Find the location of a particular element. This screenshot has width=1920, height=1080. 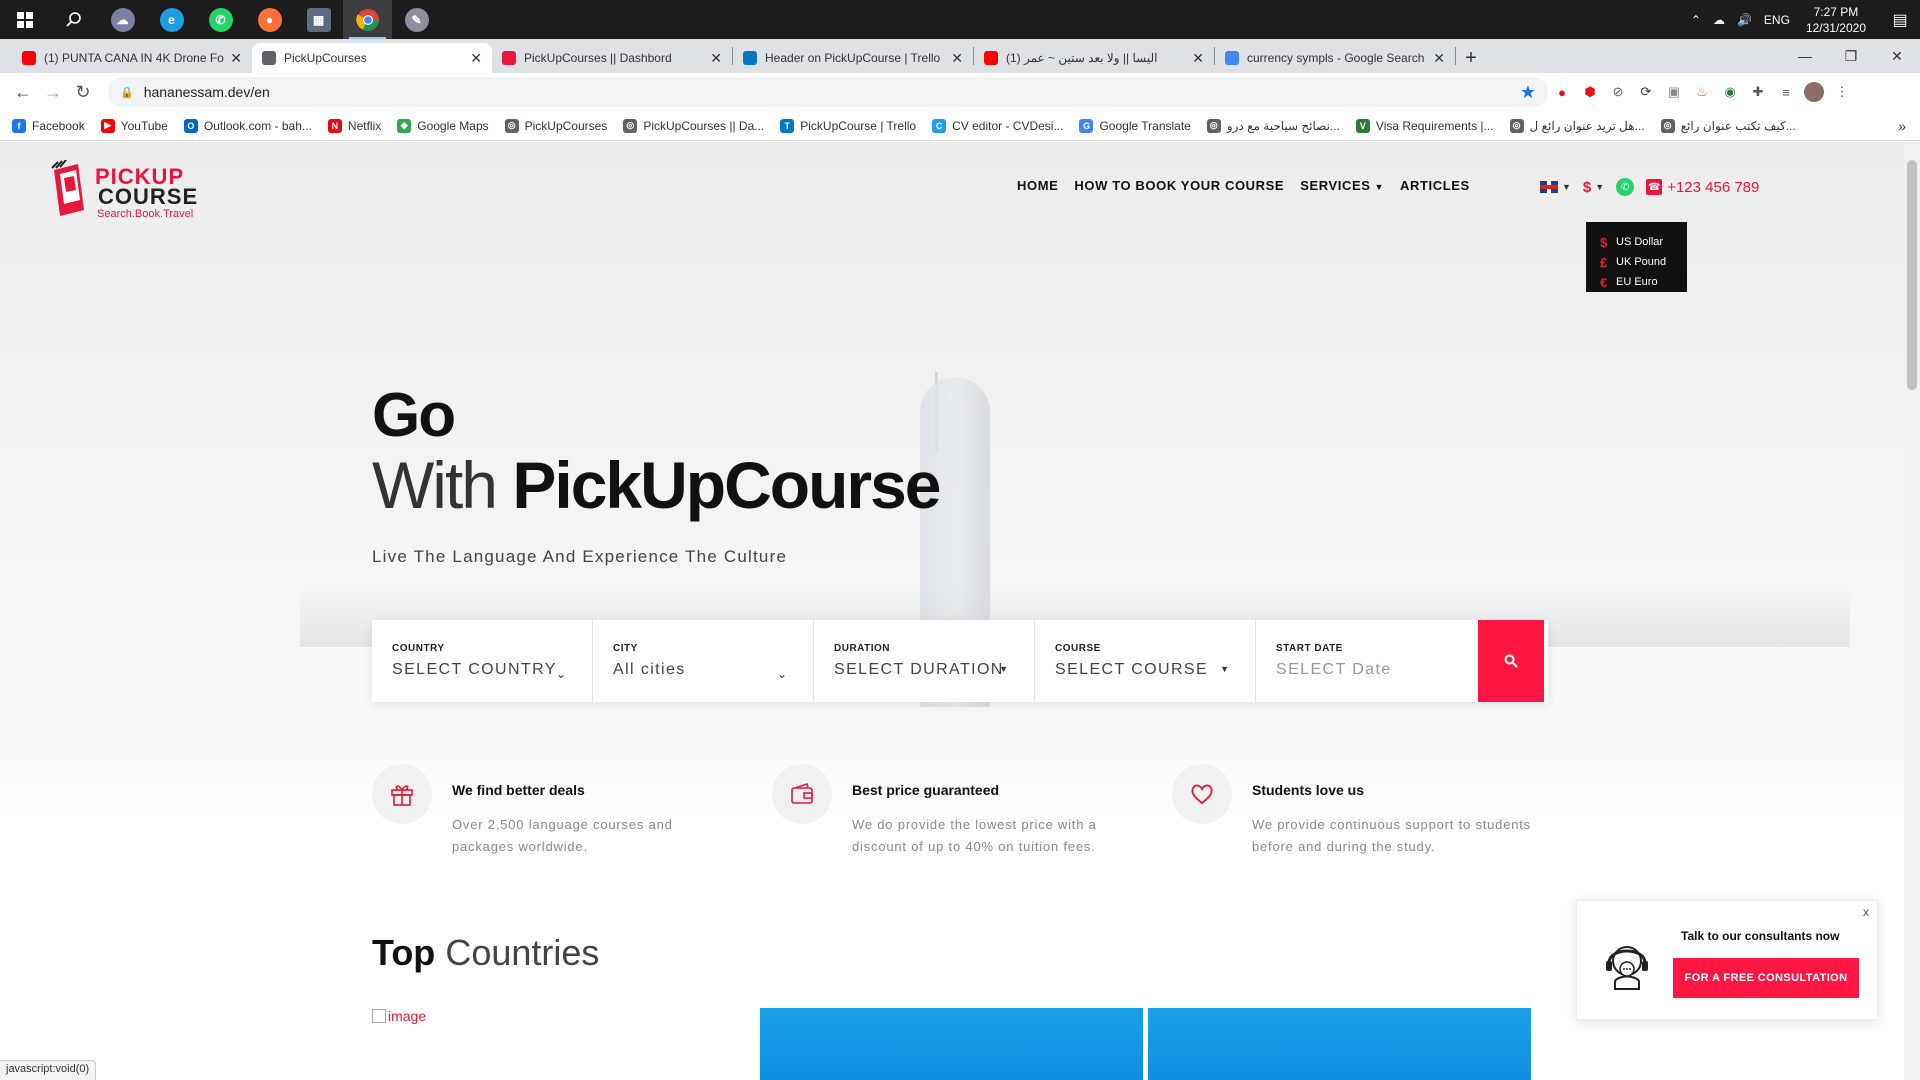

clock: 7:27 PM 12/31/2020 is located at coordinates (1836, 20).